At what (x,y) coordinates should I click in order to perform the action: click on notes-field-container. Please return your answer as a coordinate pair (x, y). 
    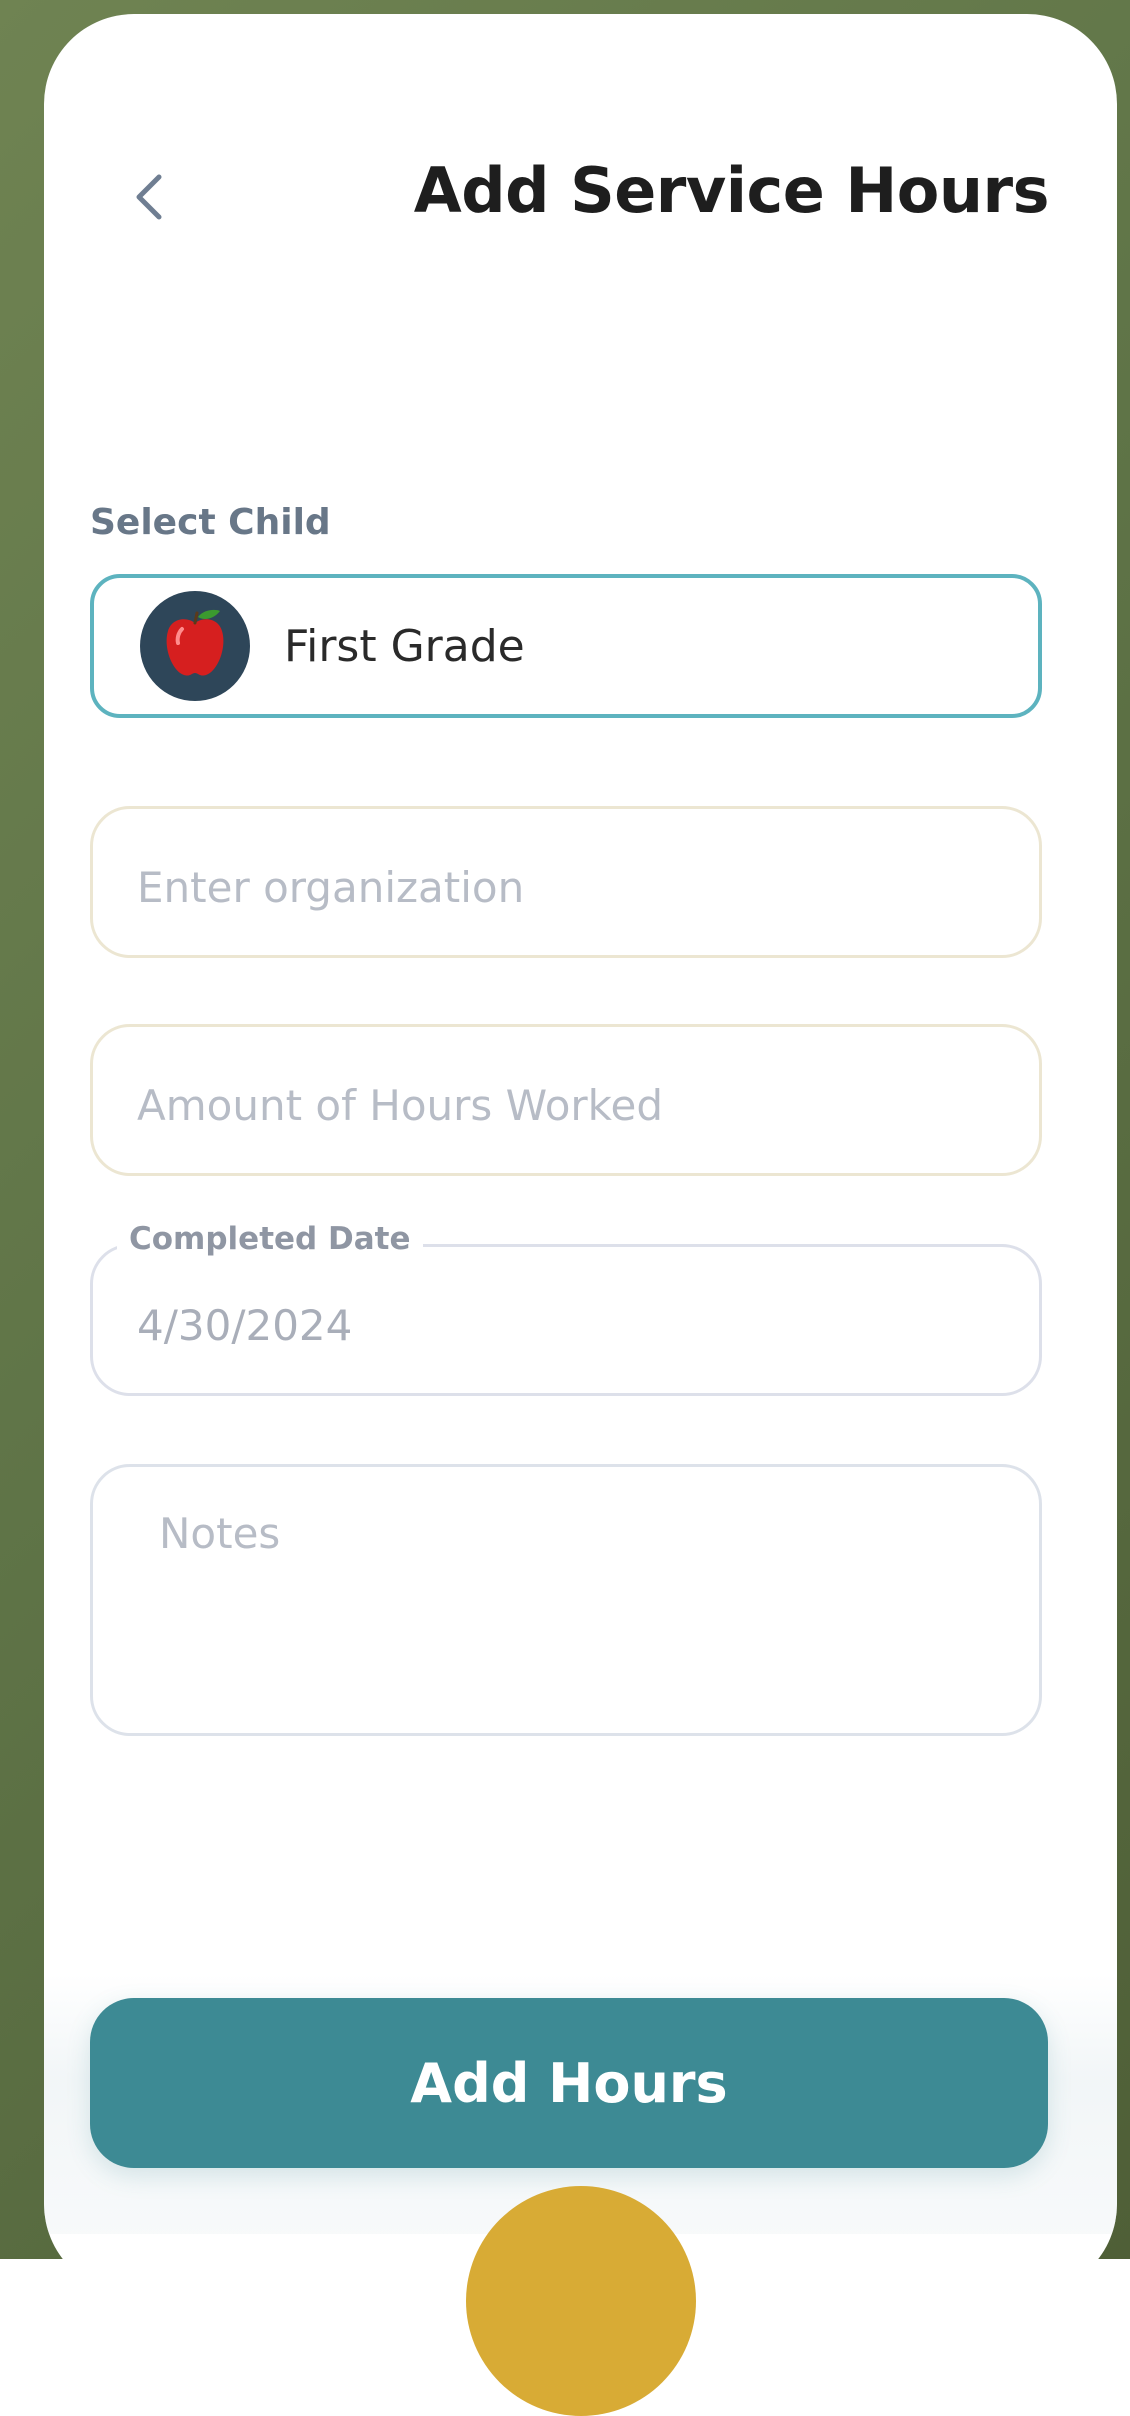
    Looking at the image, I should click on (566, 1600).